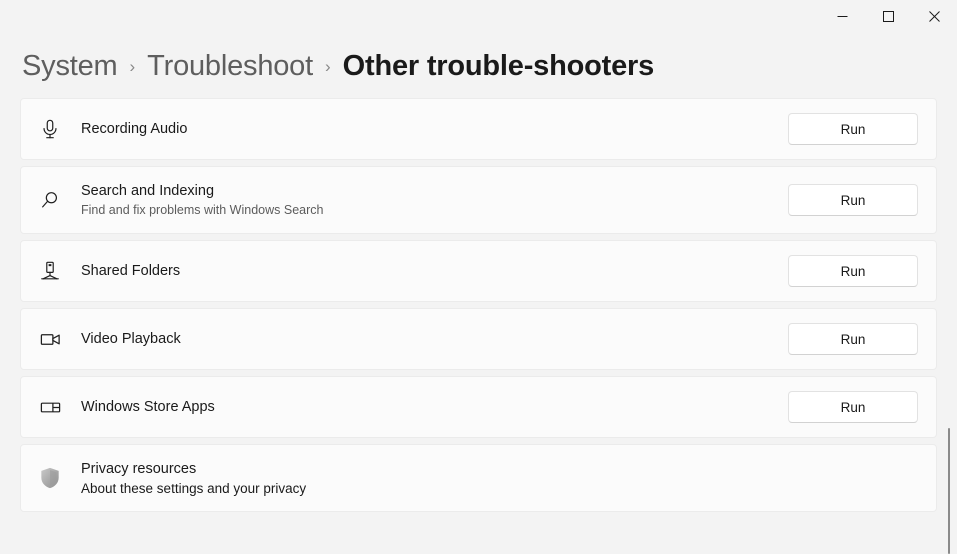 The height and width of the screenshot is (554, 957). What do you see at coordinates (498, 66) in the screenshot?
I see `page-title: Other trouble-shooters` at bounding box center [498, 66].